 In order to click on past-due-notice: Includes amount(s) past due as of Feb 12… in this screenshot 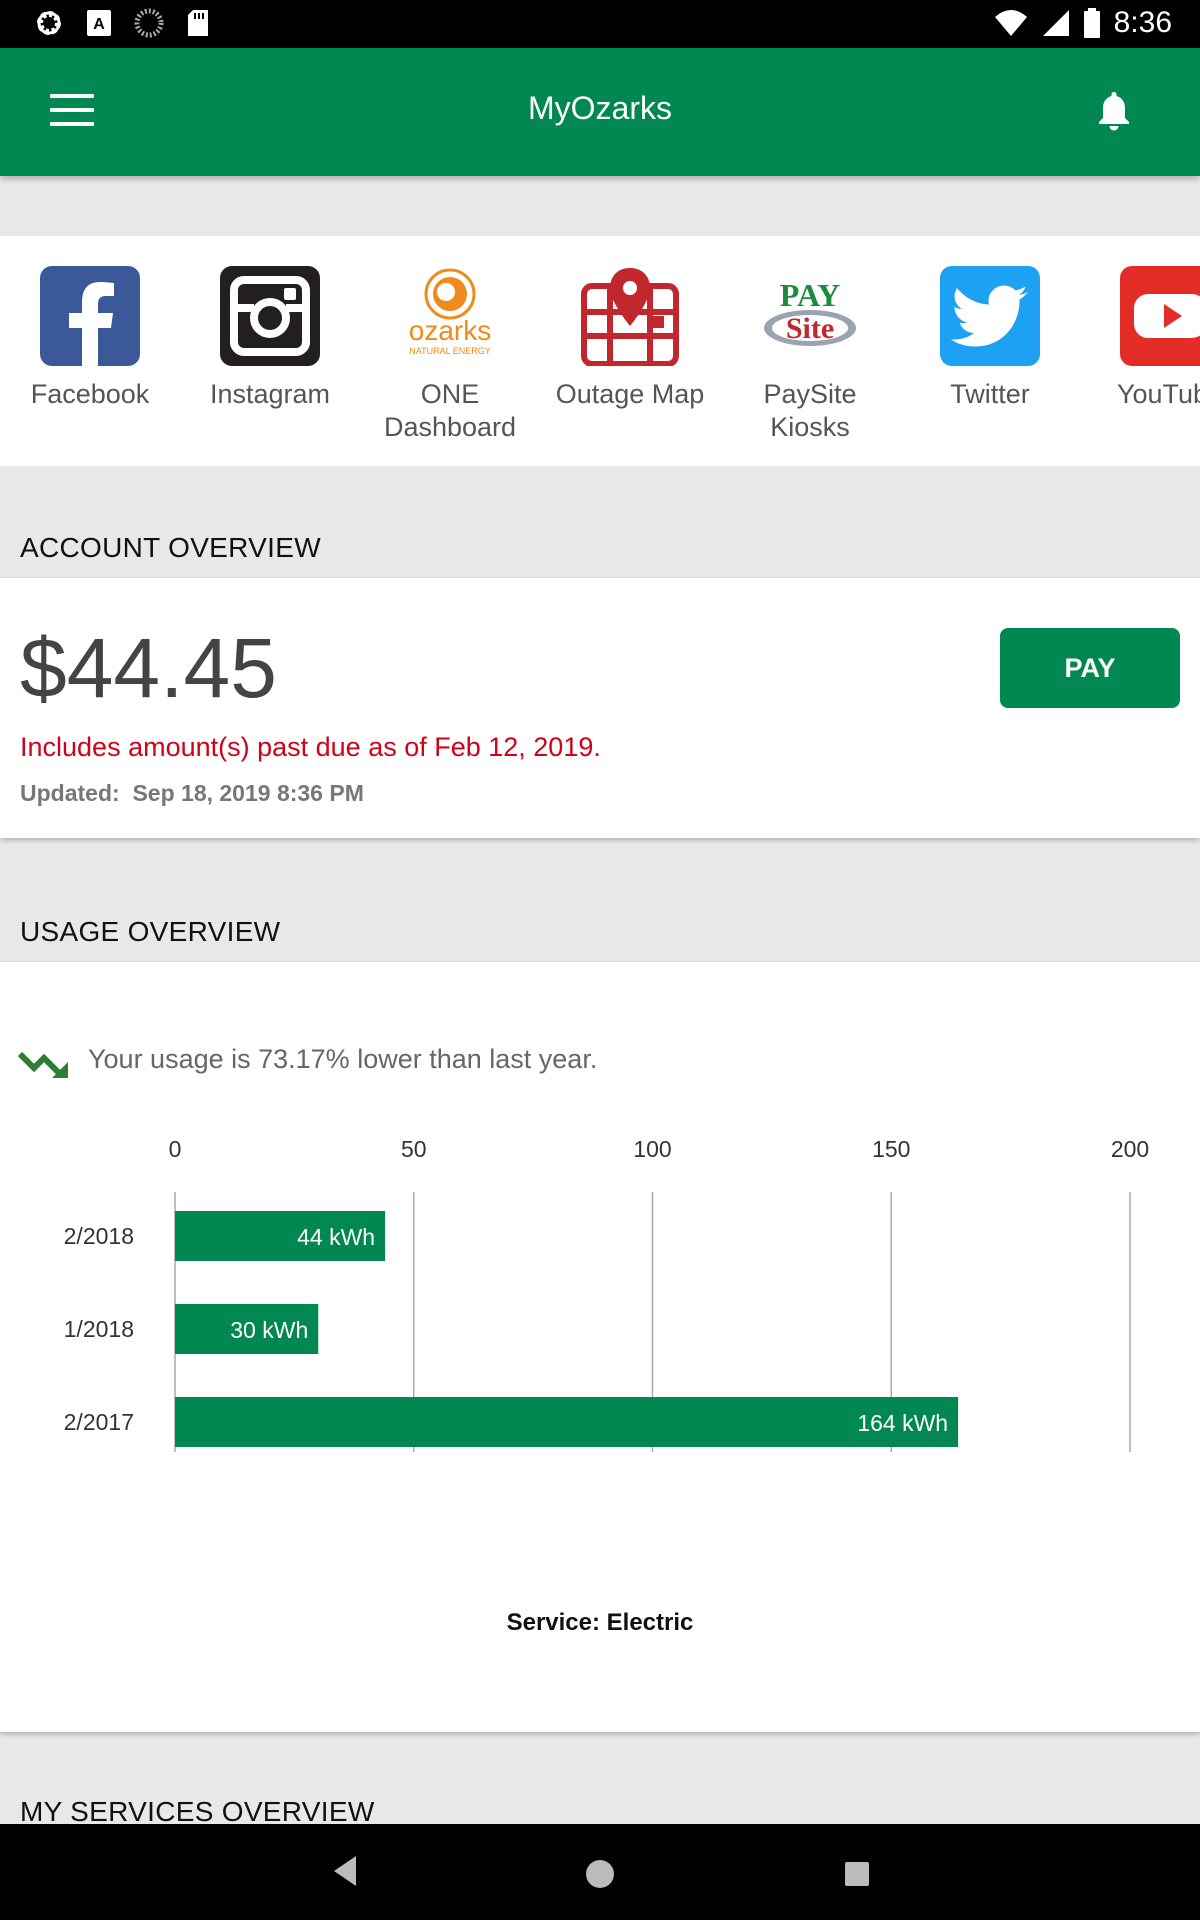, I will do `click(310, 747)`.